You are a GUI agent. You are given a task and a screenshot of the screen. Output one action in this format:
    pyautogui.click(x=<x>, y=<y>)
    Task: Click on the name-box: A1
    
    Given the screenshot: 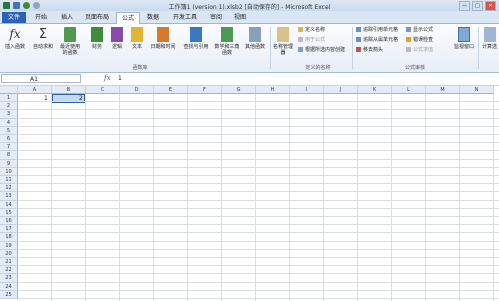 What is the action you would take?
    pyautogui.click(x=41, y=78)
    